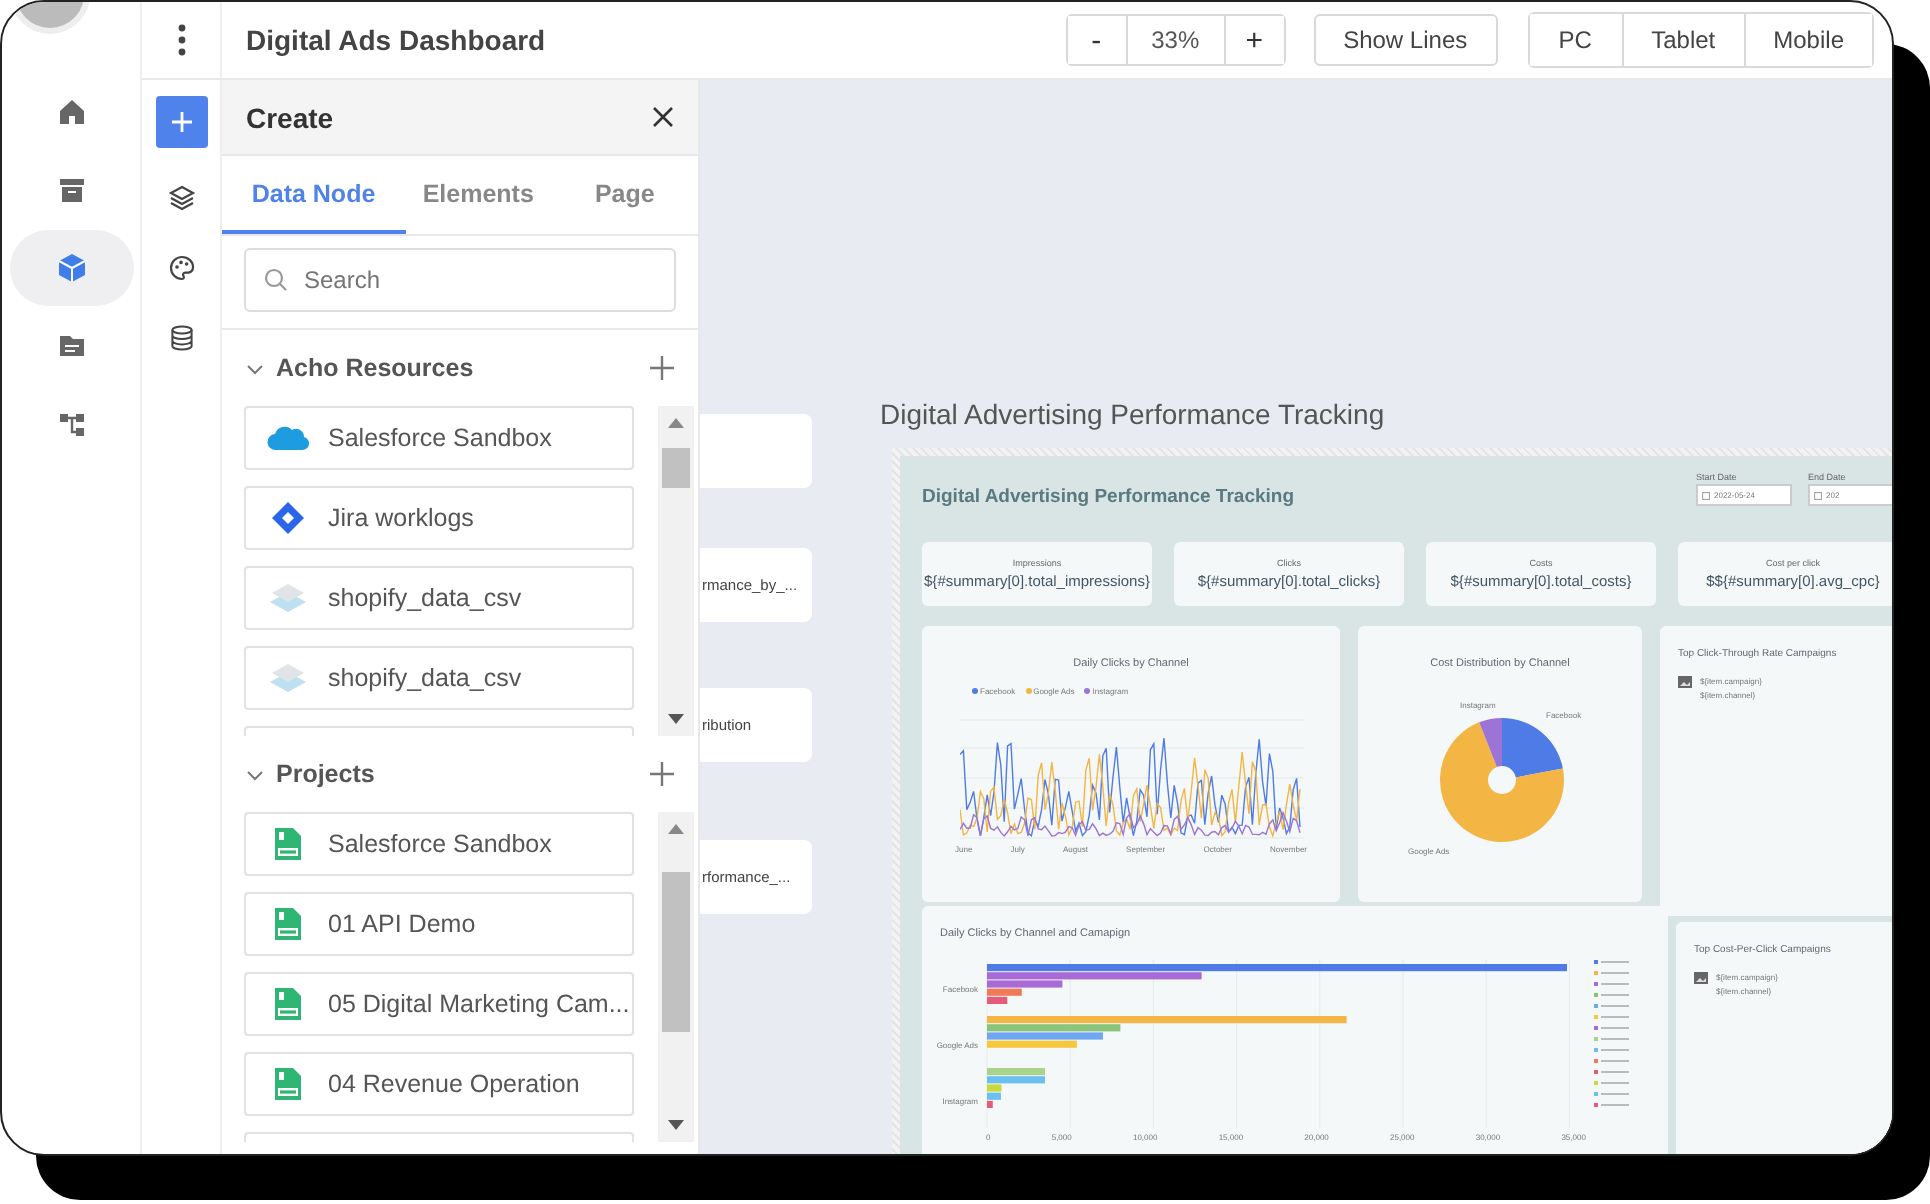 Image resolution: width=1930 pixels, height=1204 pixels. What do you see at coordinates (181, 338) in the screenshot?
I see `database-icon` at bounding box center [181, 338].